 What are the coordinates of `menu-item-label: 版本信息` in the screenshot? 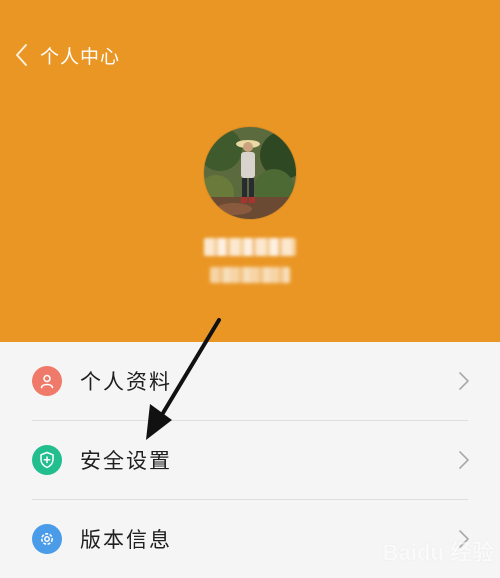 It's located at (126, 540).